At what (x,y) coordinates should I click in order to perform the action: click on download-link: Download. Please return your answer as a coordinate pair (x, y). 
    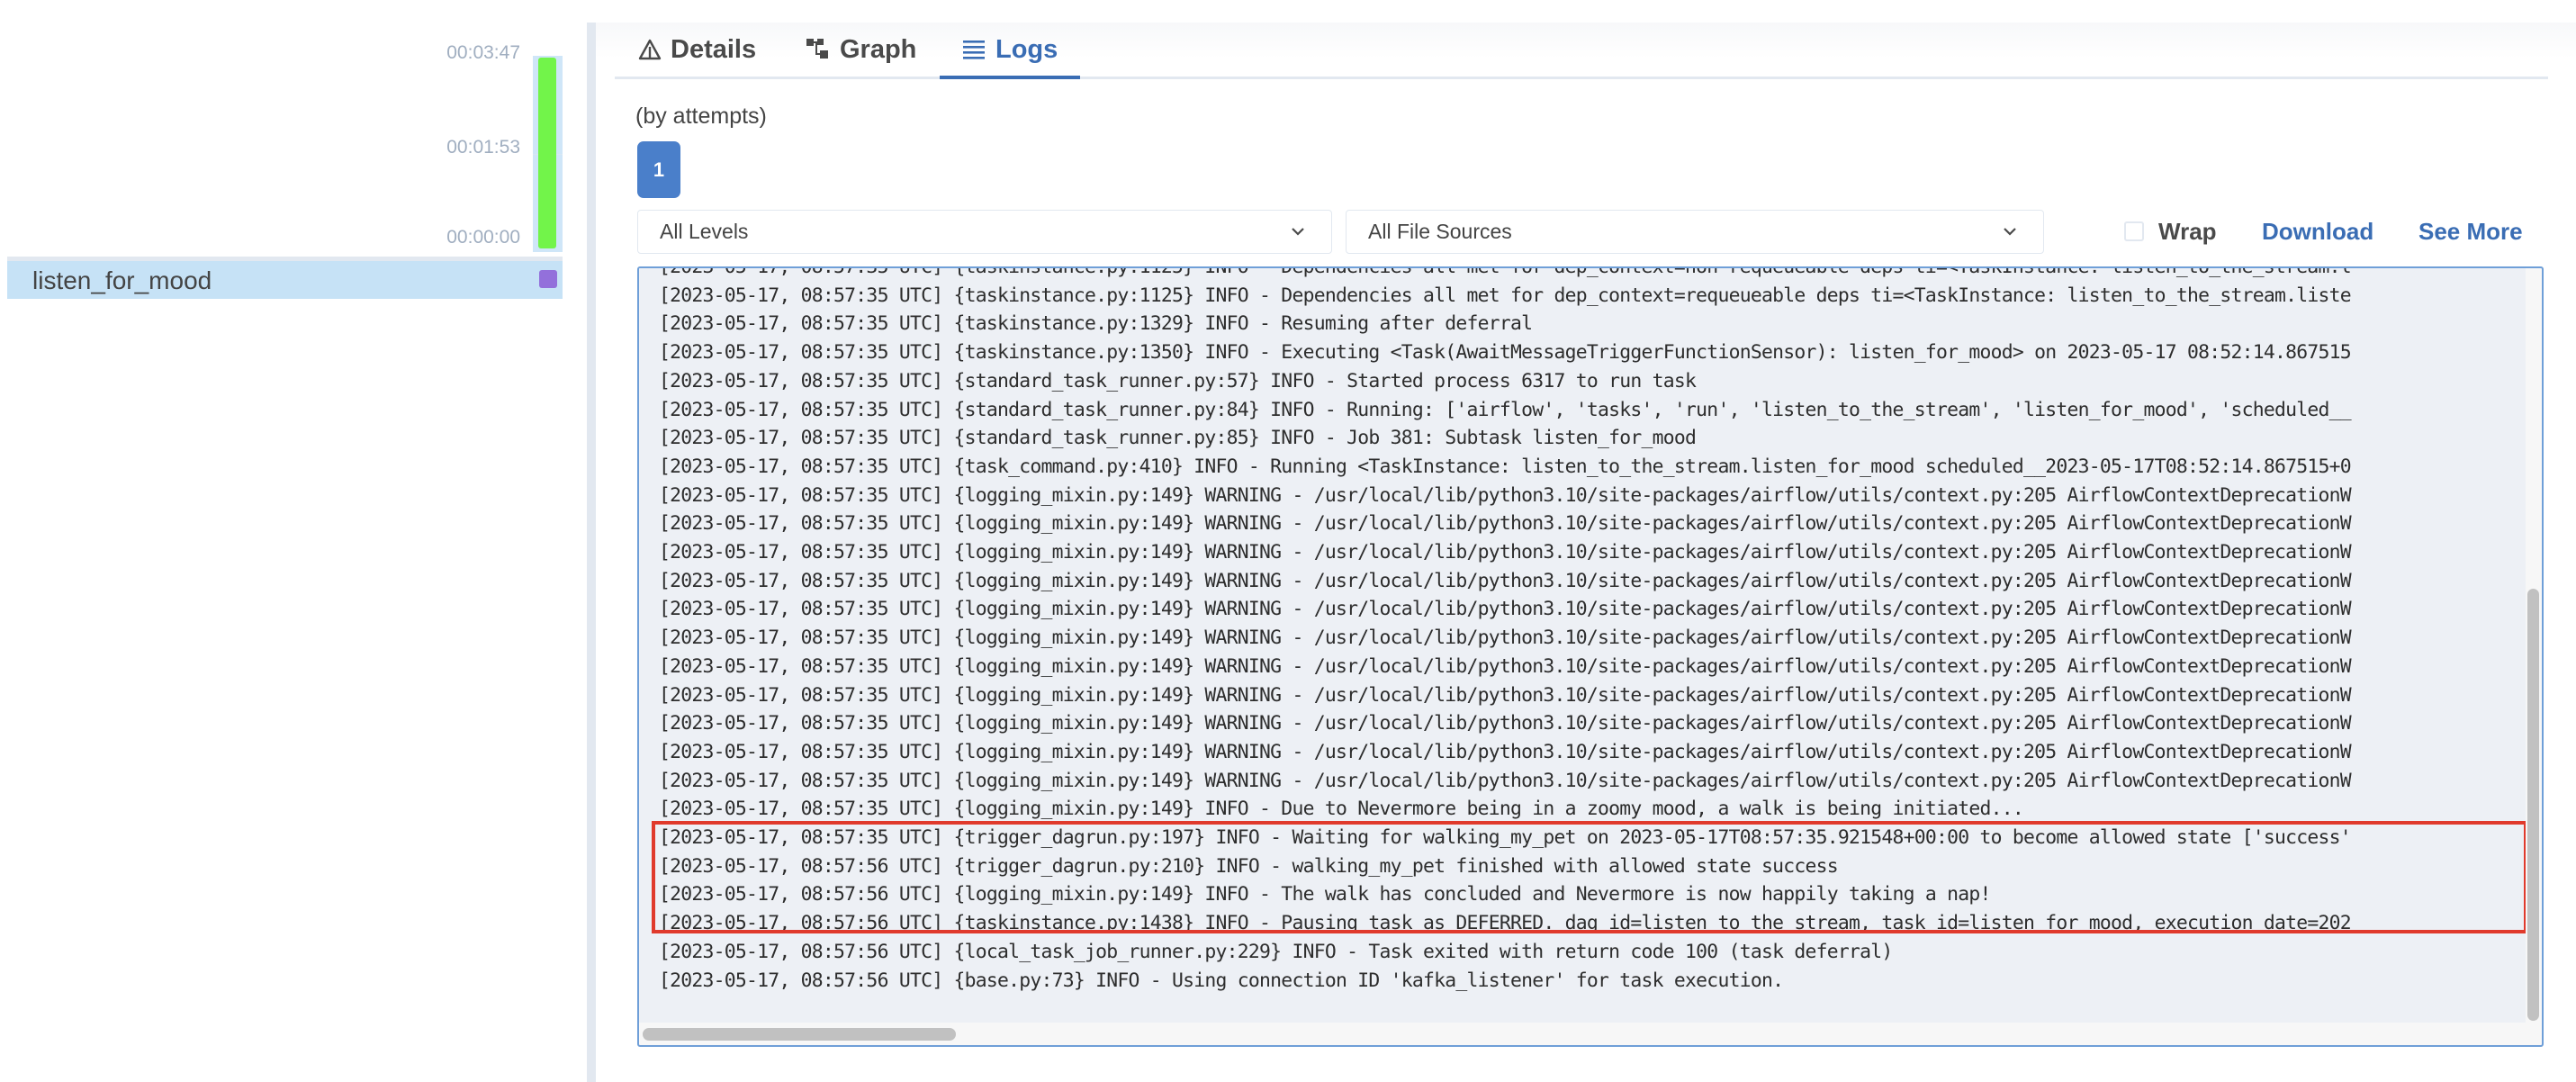
    Looking at the image, I should click on (2317, 232).